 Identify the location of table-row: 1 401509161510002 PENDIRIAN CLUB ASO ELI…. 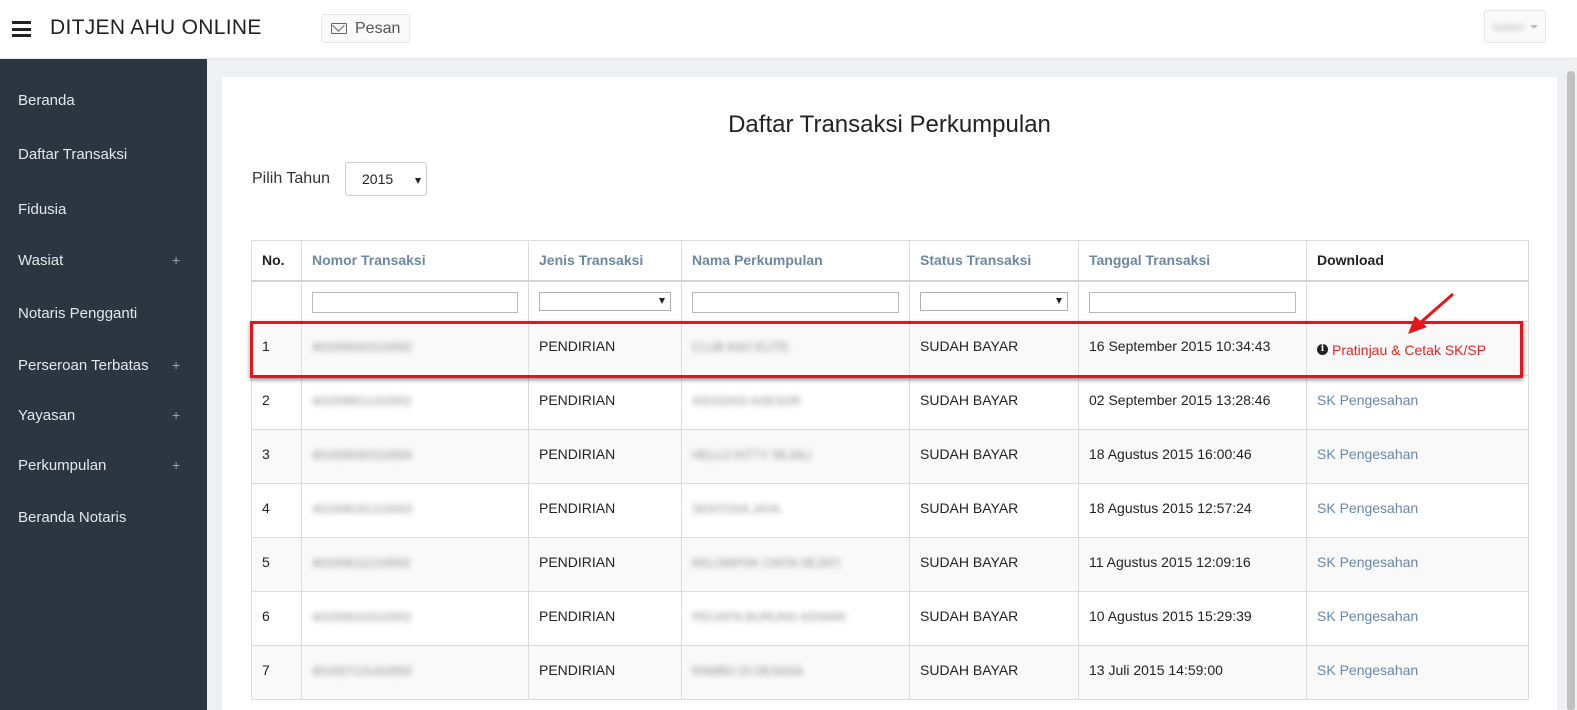
(890, 348).